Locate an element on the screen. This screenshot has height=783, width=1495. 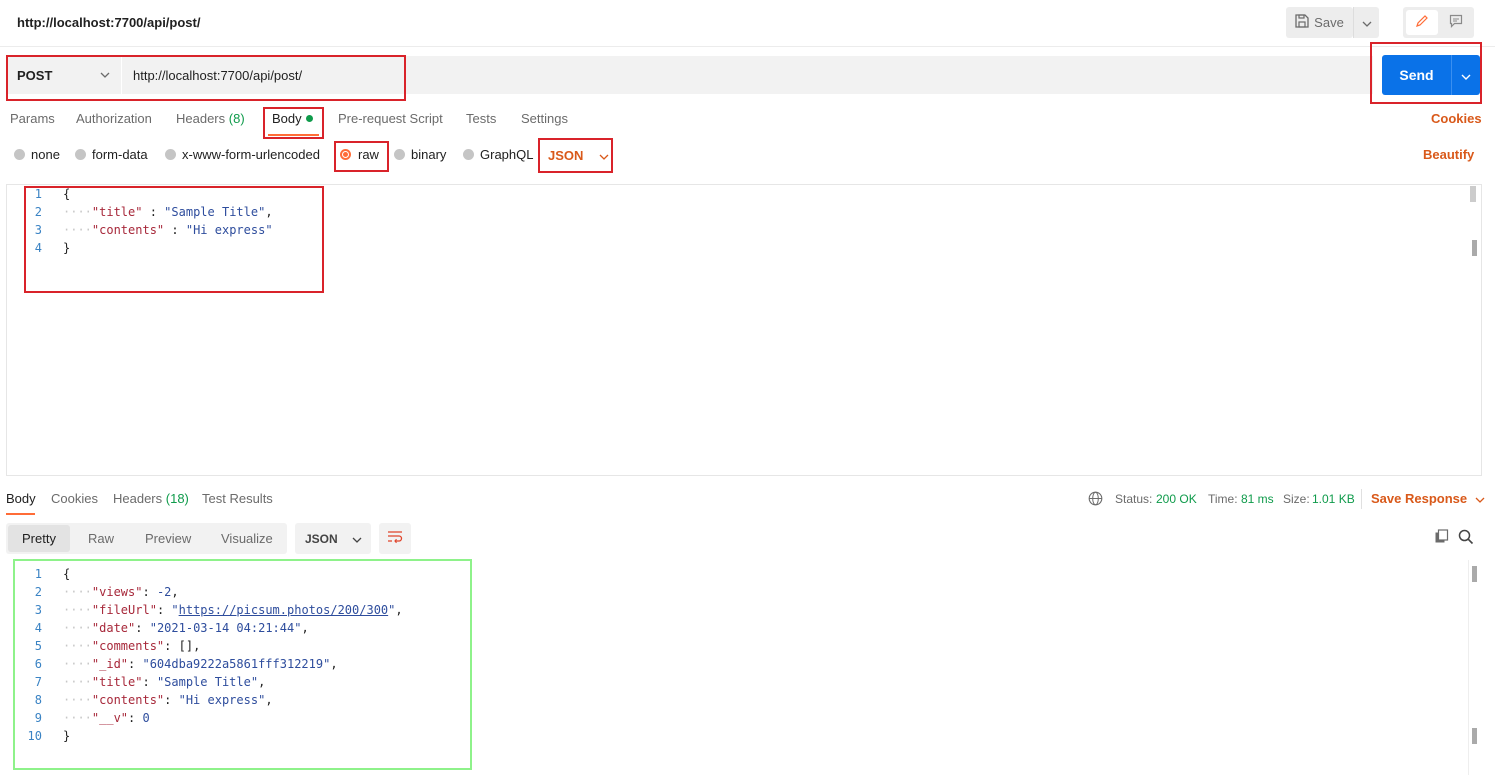
response-tab-cookies: Cookies is located at coordinates (74, 498).